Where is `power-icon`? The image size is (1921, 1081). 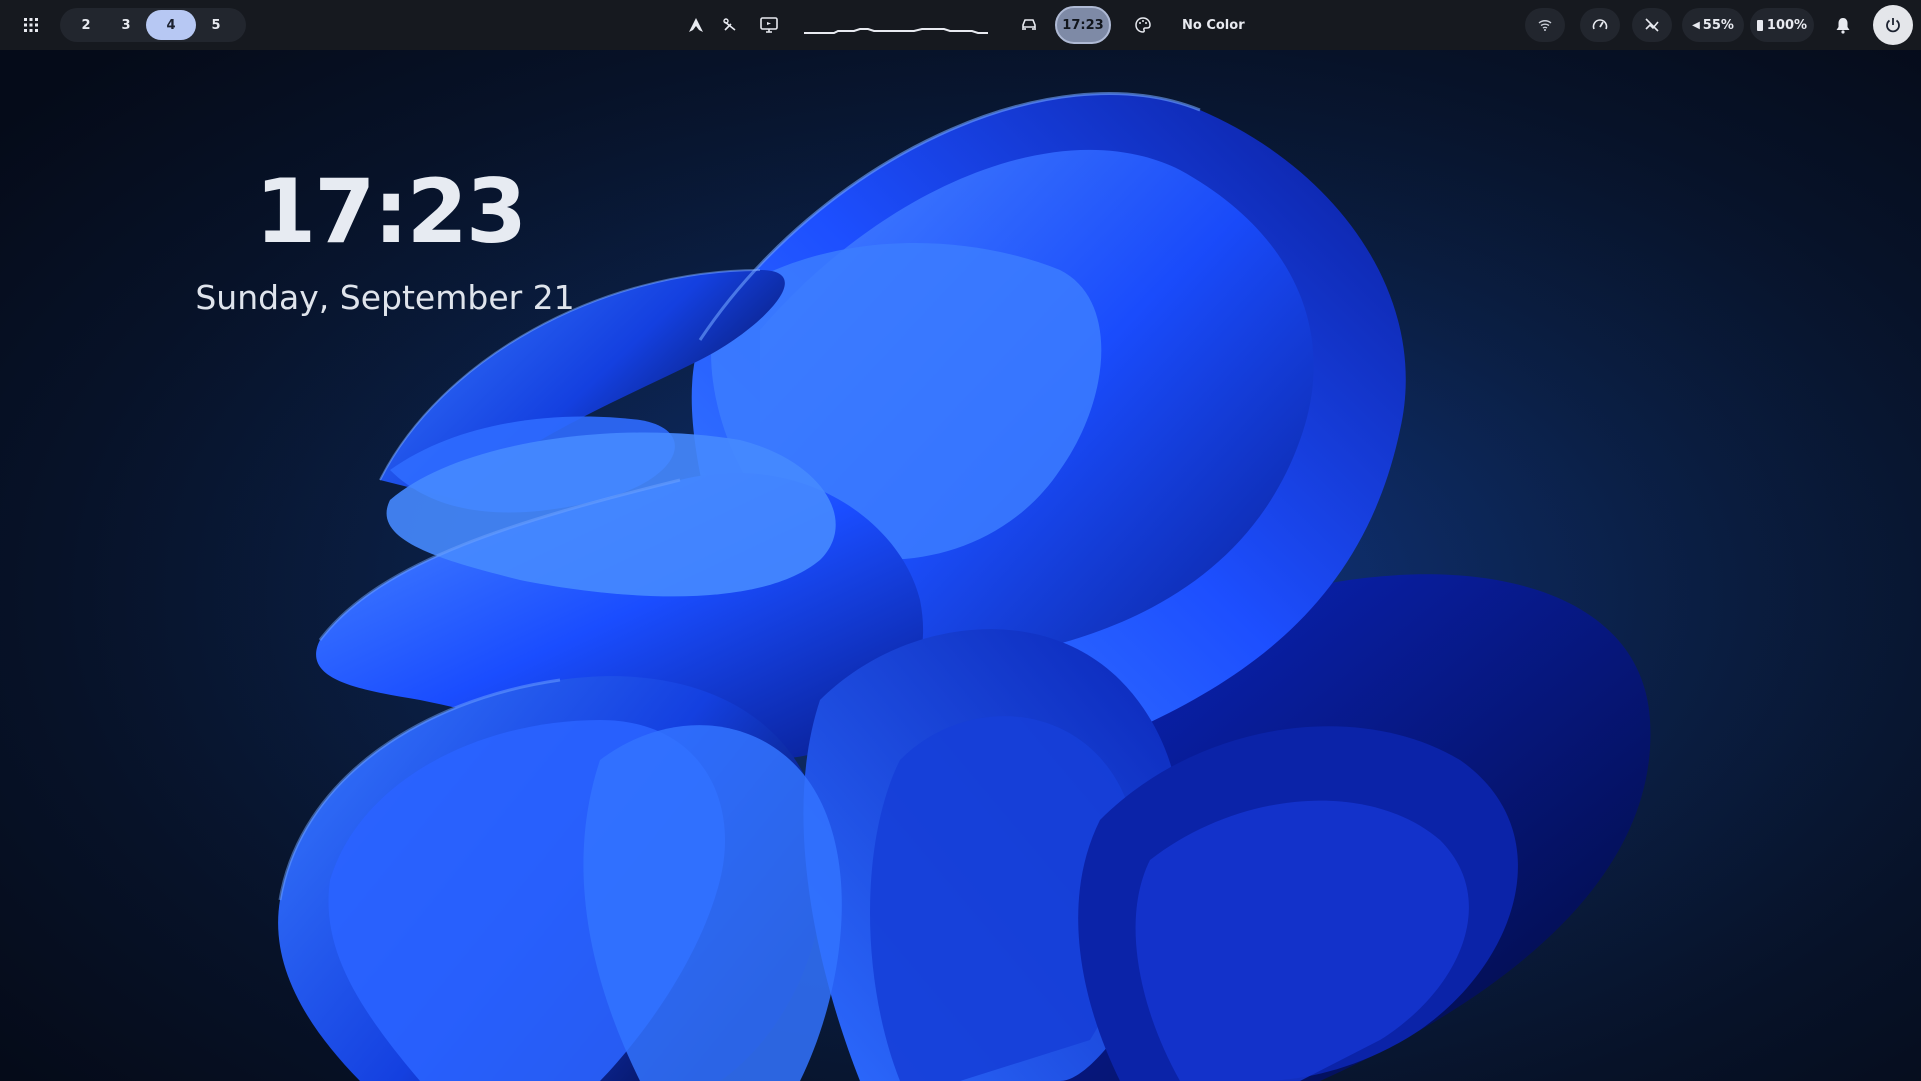
power-icon is located at coordinates (1893, 25).